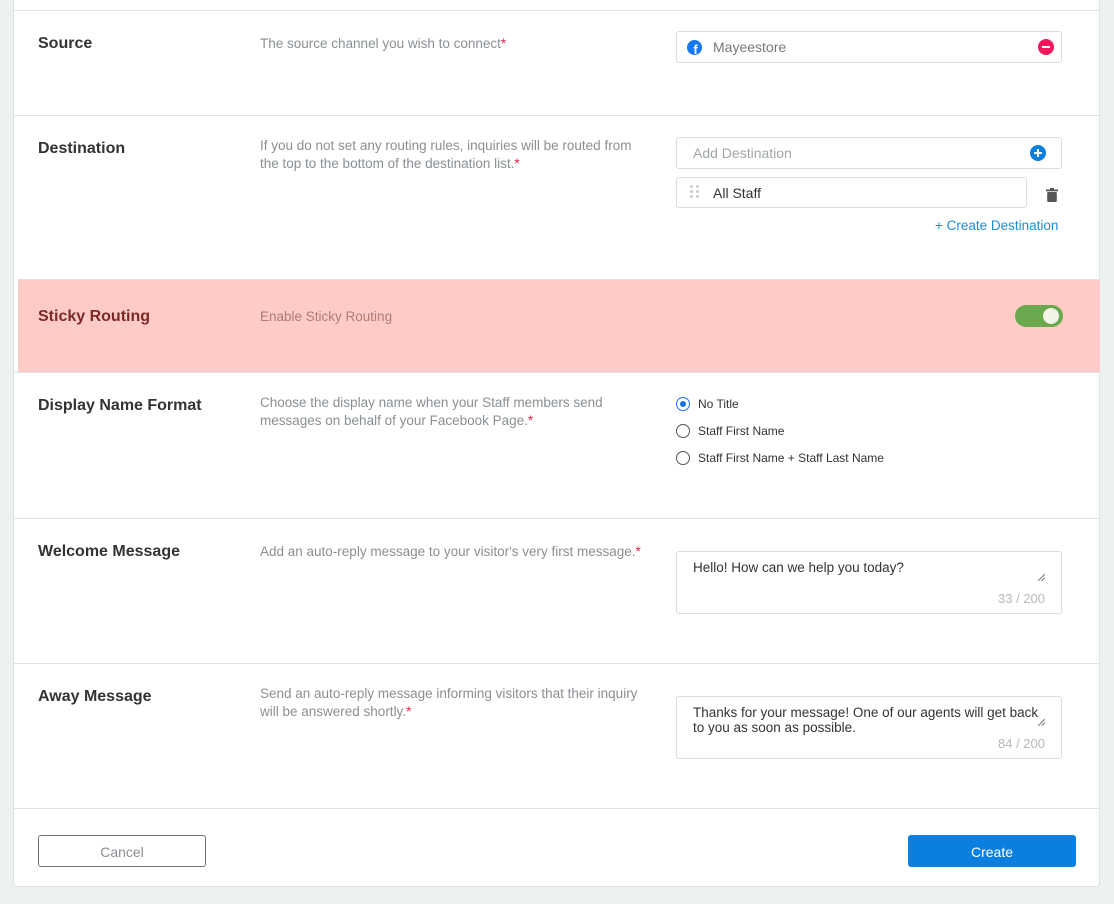 The image size is (1114, 904). Describe the element at coordinates (94, 316) in the screenshot. I see `sticky-routing-title: Sticky Routing` at that location.